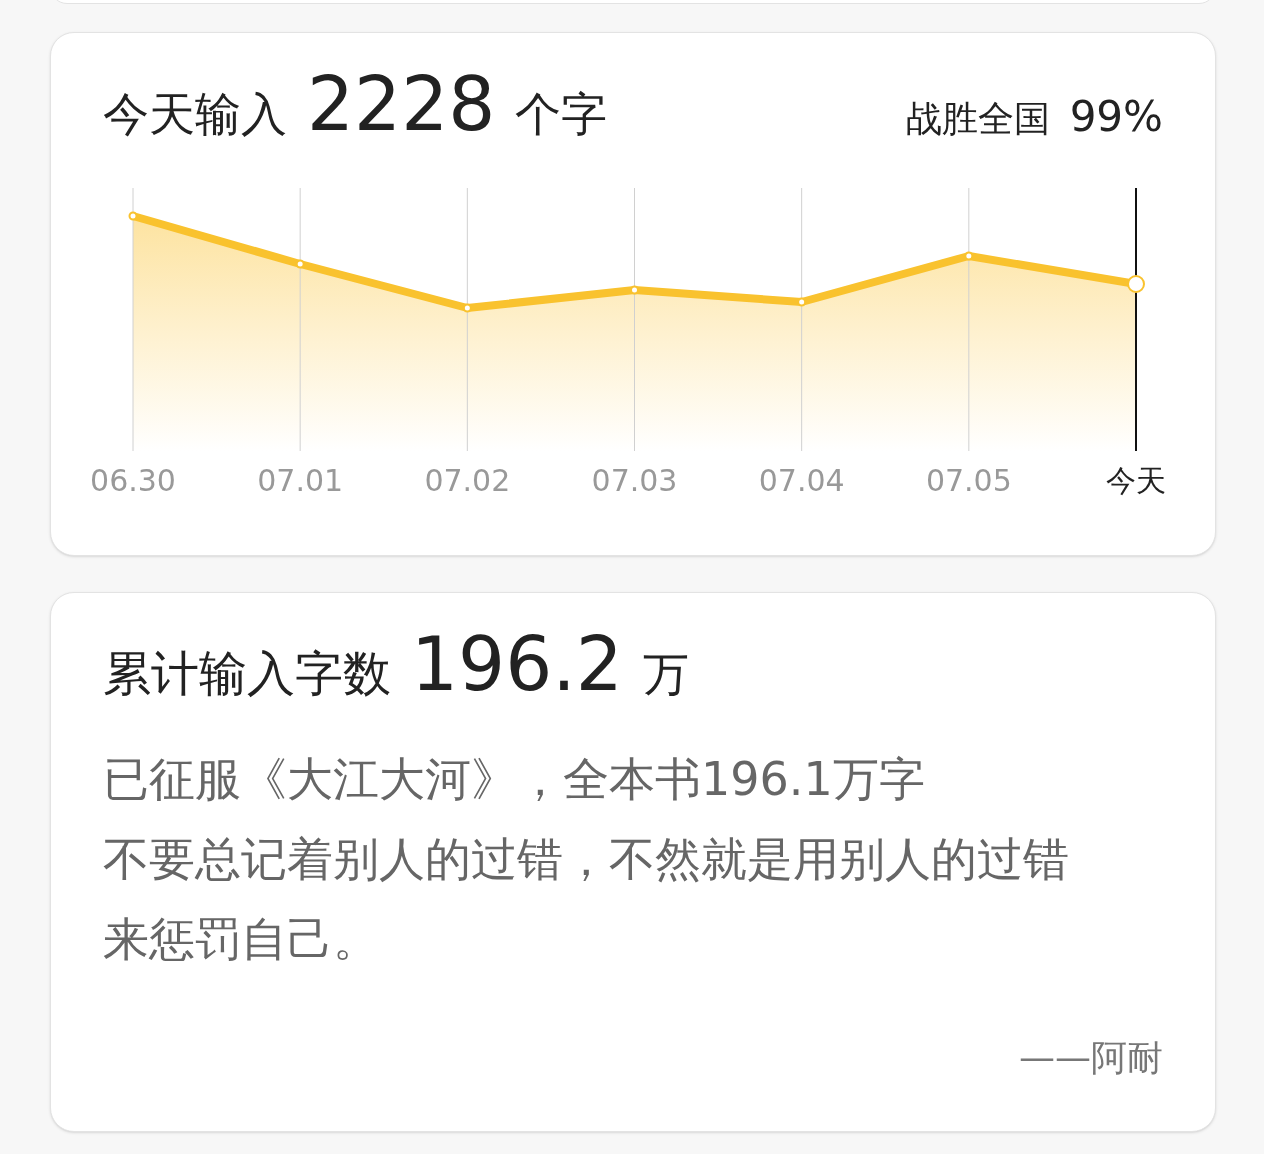 The image size is (1264, 1154). What do you see at coordinates (977, 119) in the screenshot?
I see `rank-label: 战胜全国` at bounding box center [977, 119].